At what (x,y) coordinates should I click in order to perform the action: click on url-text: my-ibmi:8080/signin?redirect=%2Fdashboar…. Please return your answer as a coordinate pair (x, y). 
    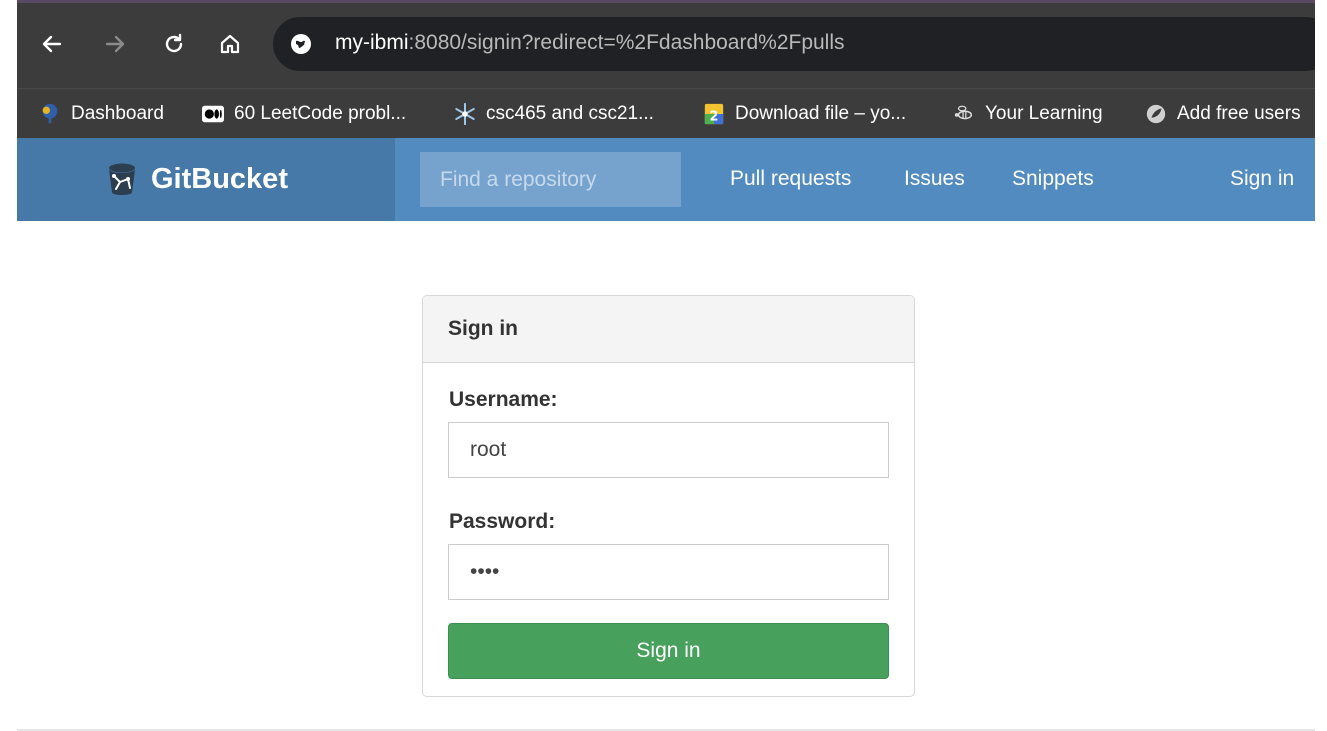
    Looking at the image, I should click on (590, 43).